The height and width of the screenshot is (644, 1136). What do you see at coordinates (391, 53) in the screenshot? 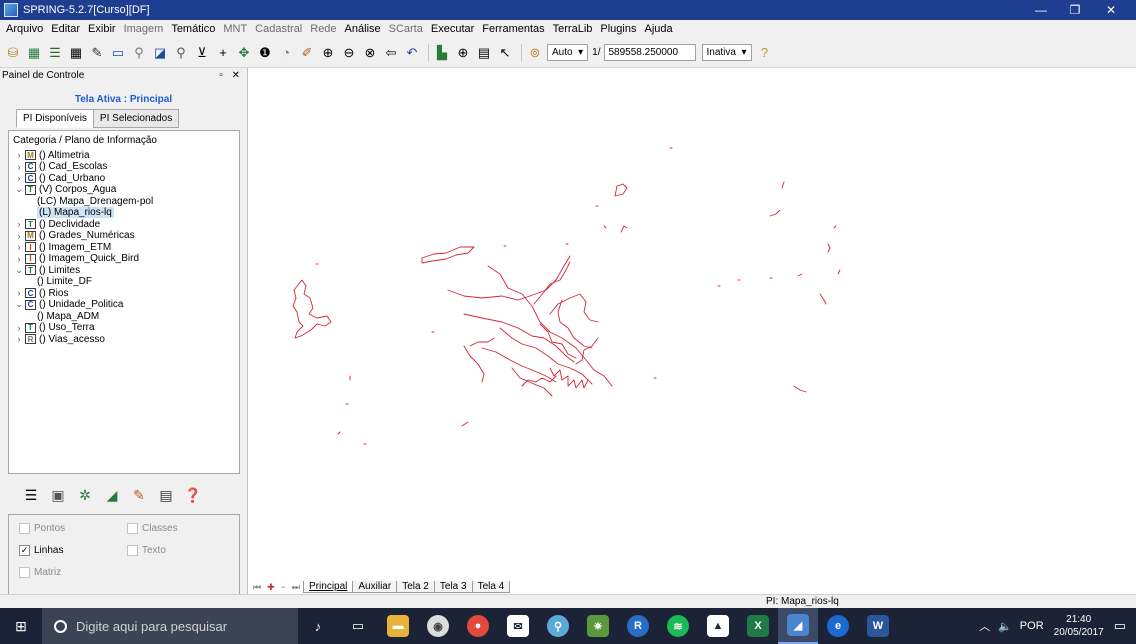
I see `back-icon: ⇦` at bounding box center [391, 53].